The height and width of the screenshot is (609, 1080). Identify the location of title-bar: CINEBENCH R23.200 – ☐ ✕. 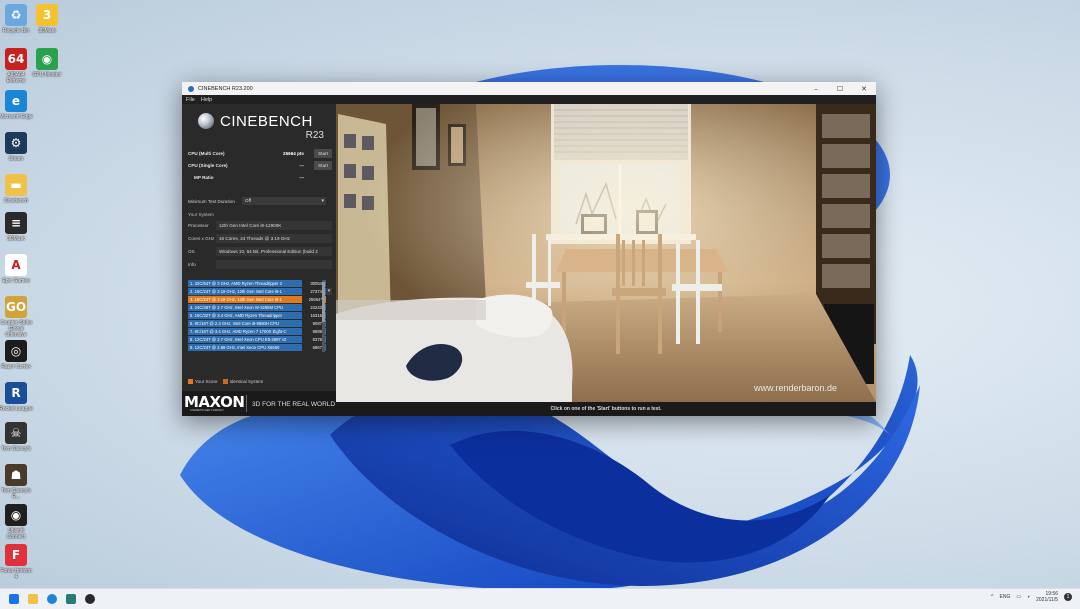
(529, 88).